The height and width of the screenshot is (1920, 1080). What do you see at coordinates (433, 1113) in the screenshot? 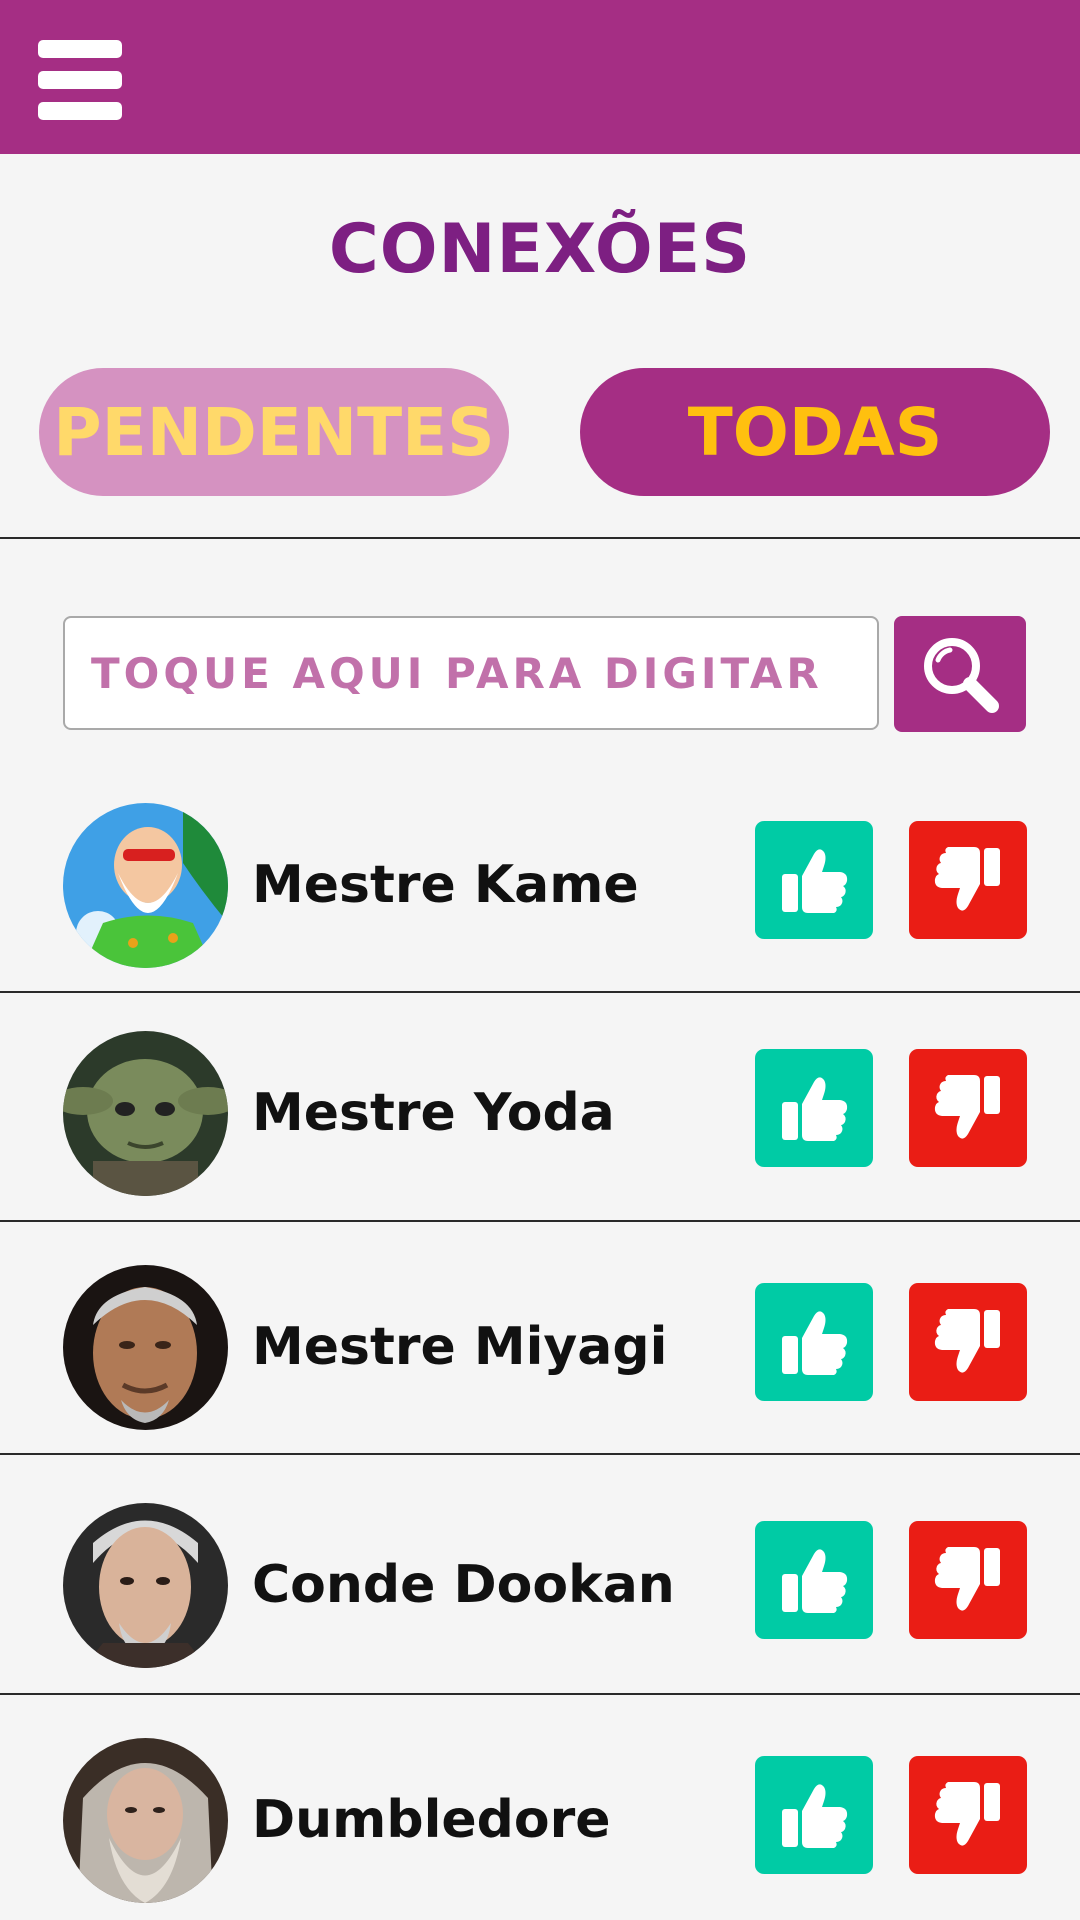
I see `connection-name: Mestre Yoda` at bounding box center [433, 1113].